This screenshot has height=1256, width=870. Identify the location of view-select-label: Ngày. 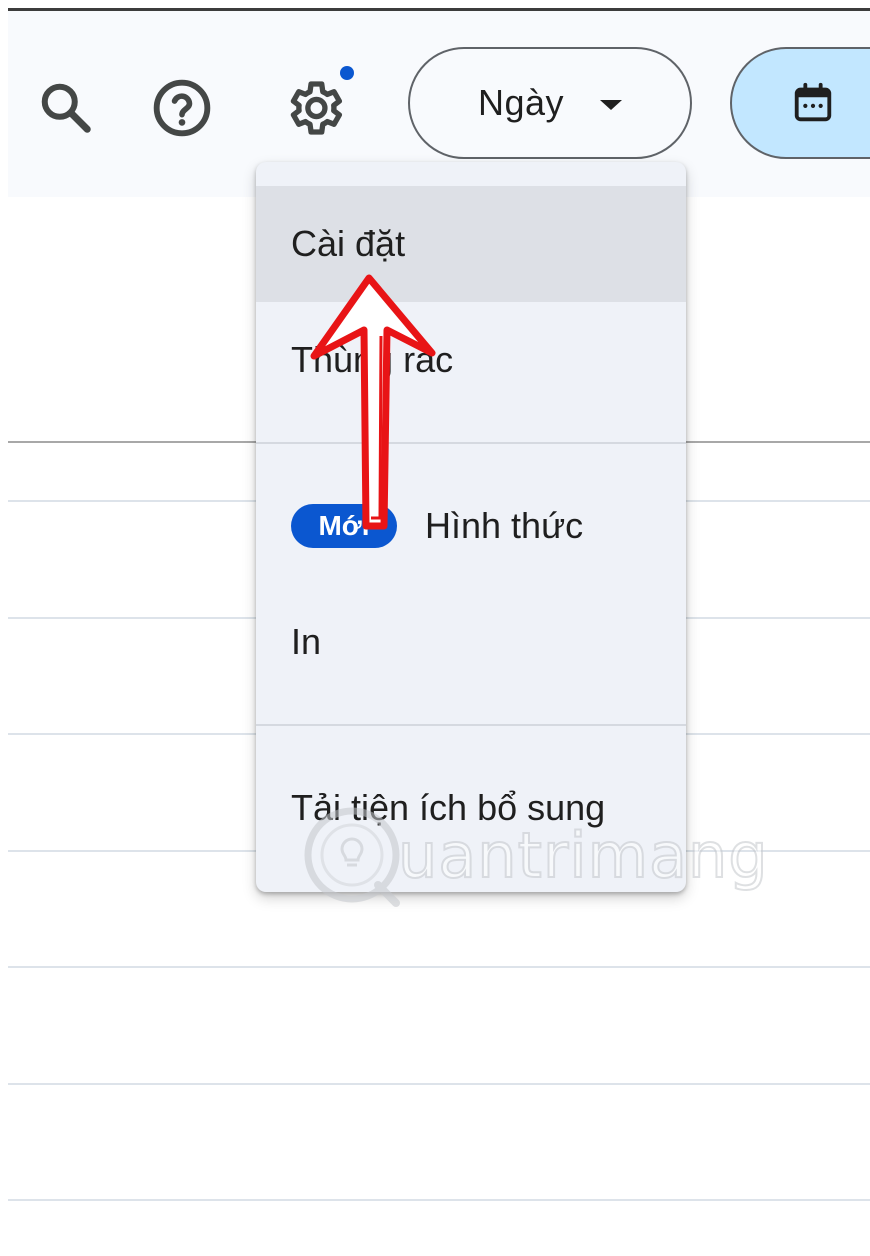
(521, 102).